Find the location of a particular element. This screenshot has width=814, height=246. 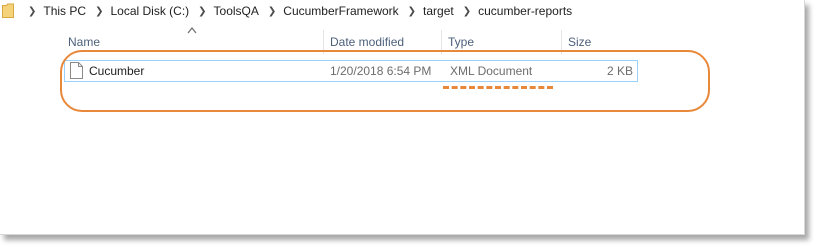

document-icon is located at coordinates (76, 70).